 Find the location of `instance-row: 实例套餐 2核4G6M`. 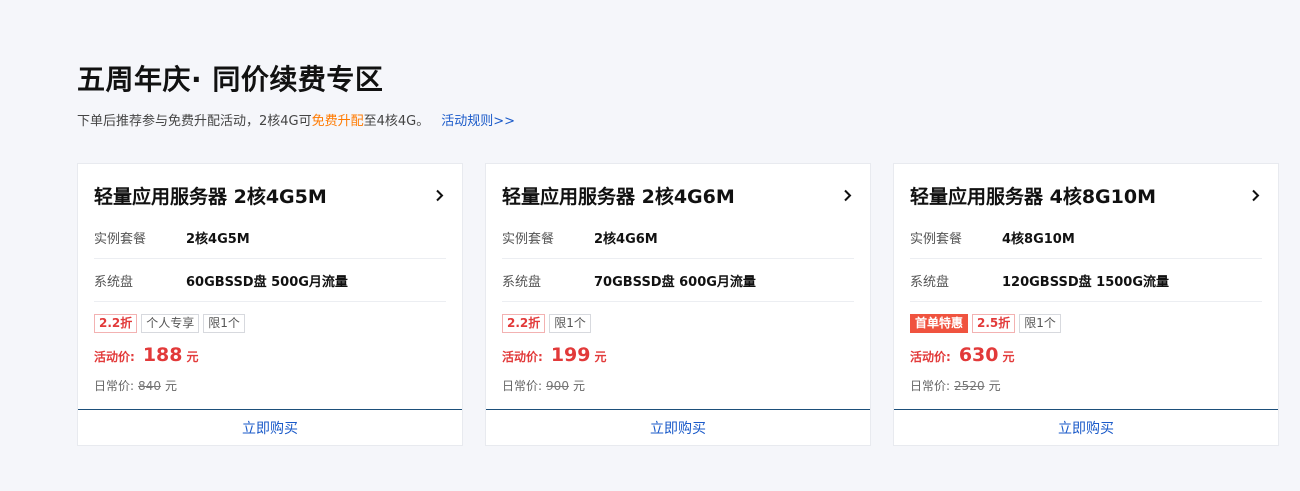

instance-row: 实例套餐 2核4G6M is located at coordinates (678, 237).